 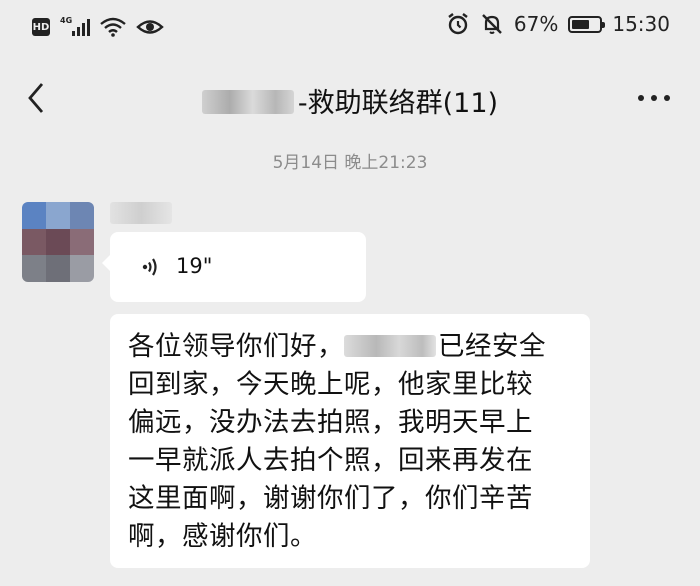 I want to click on voice-duration: 19", so click(x=194, y=266).